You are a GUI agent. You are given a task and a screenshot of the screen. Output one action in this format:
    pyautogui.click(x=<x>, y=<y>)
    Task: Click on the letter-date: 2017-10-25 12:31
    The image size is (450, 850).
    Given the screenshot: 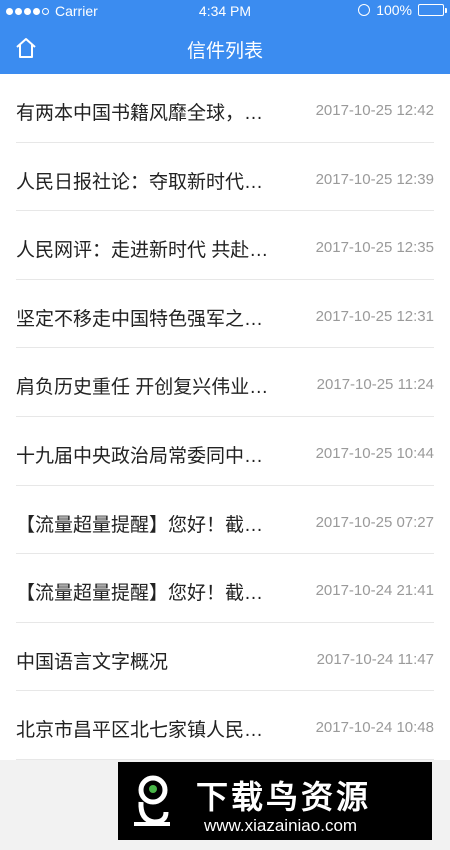 What is the action you would take?
    pyautogui.click(x=374, y=316)
    